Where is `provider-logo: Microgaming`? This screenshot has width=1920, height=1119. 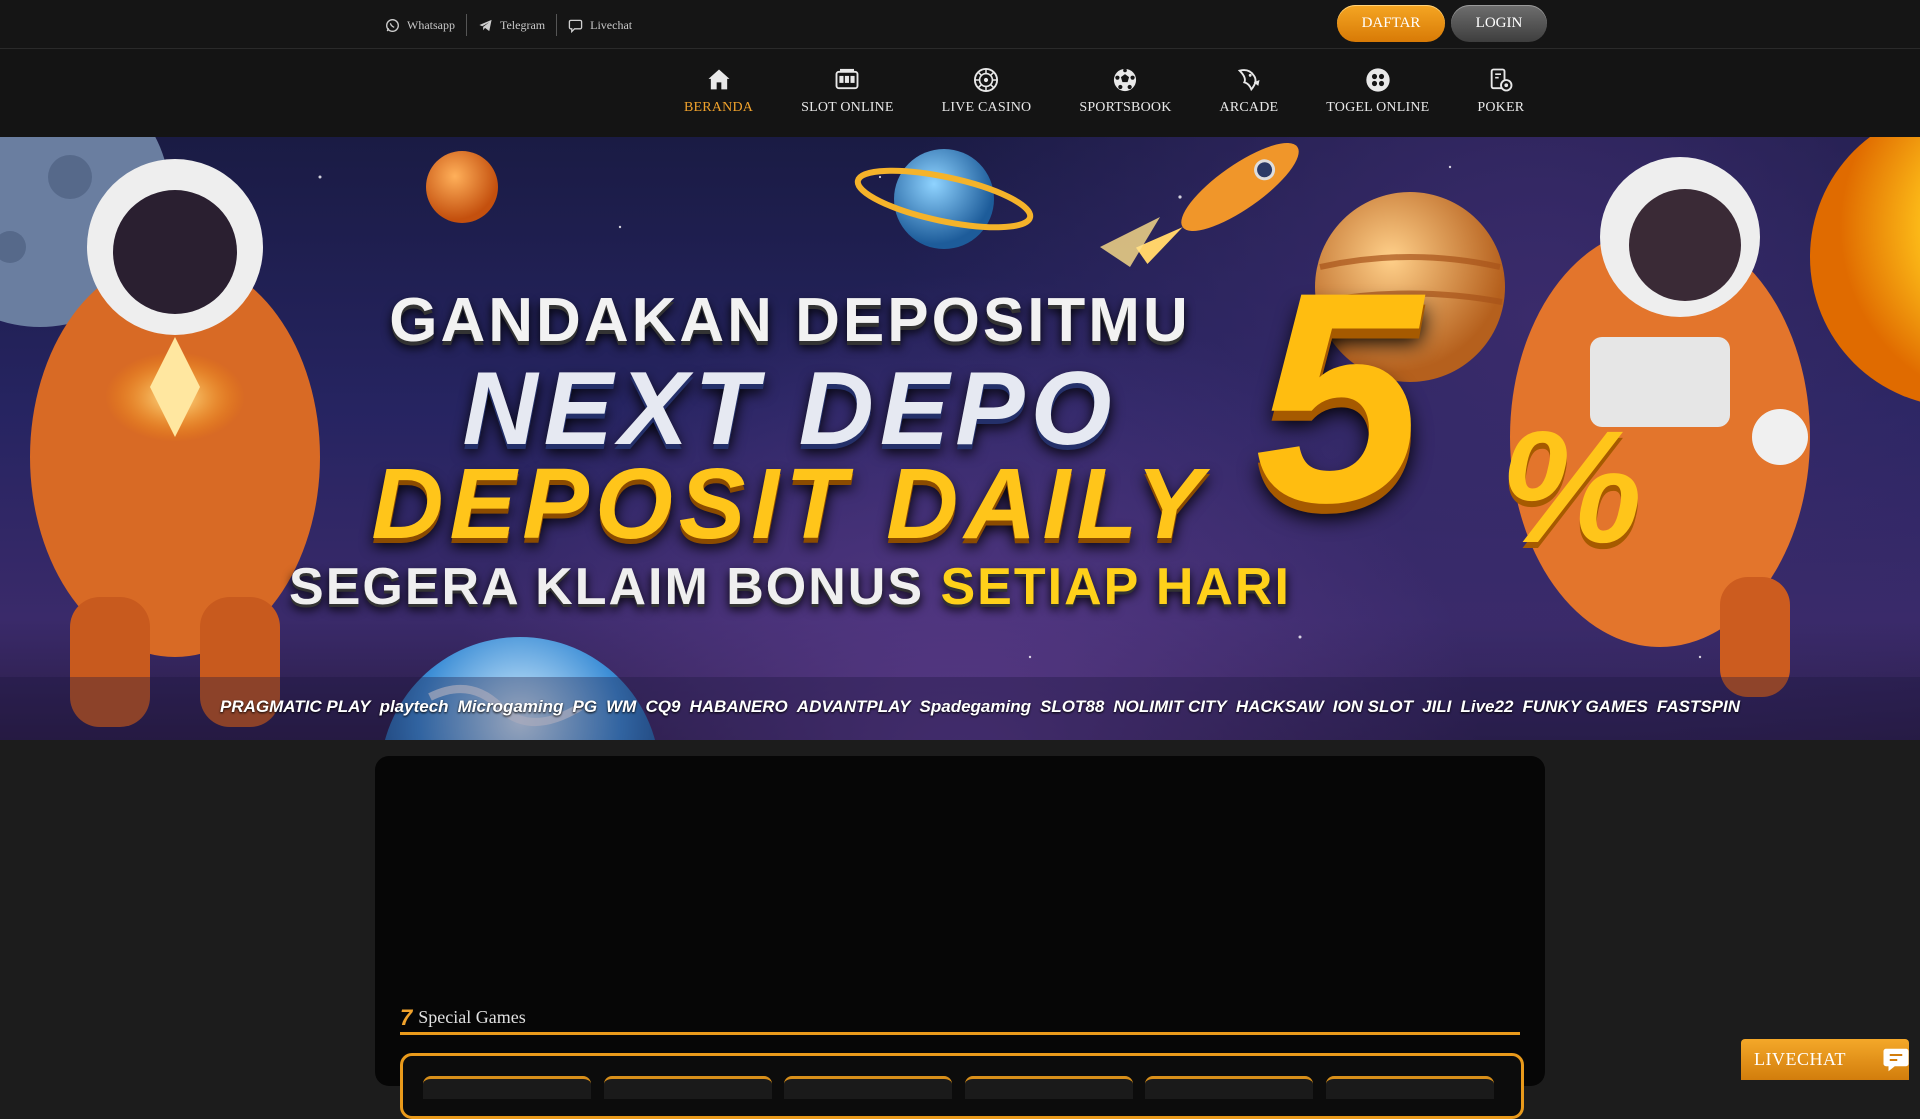 provider-logo: Microgaming is located at coordinates (510, 706).